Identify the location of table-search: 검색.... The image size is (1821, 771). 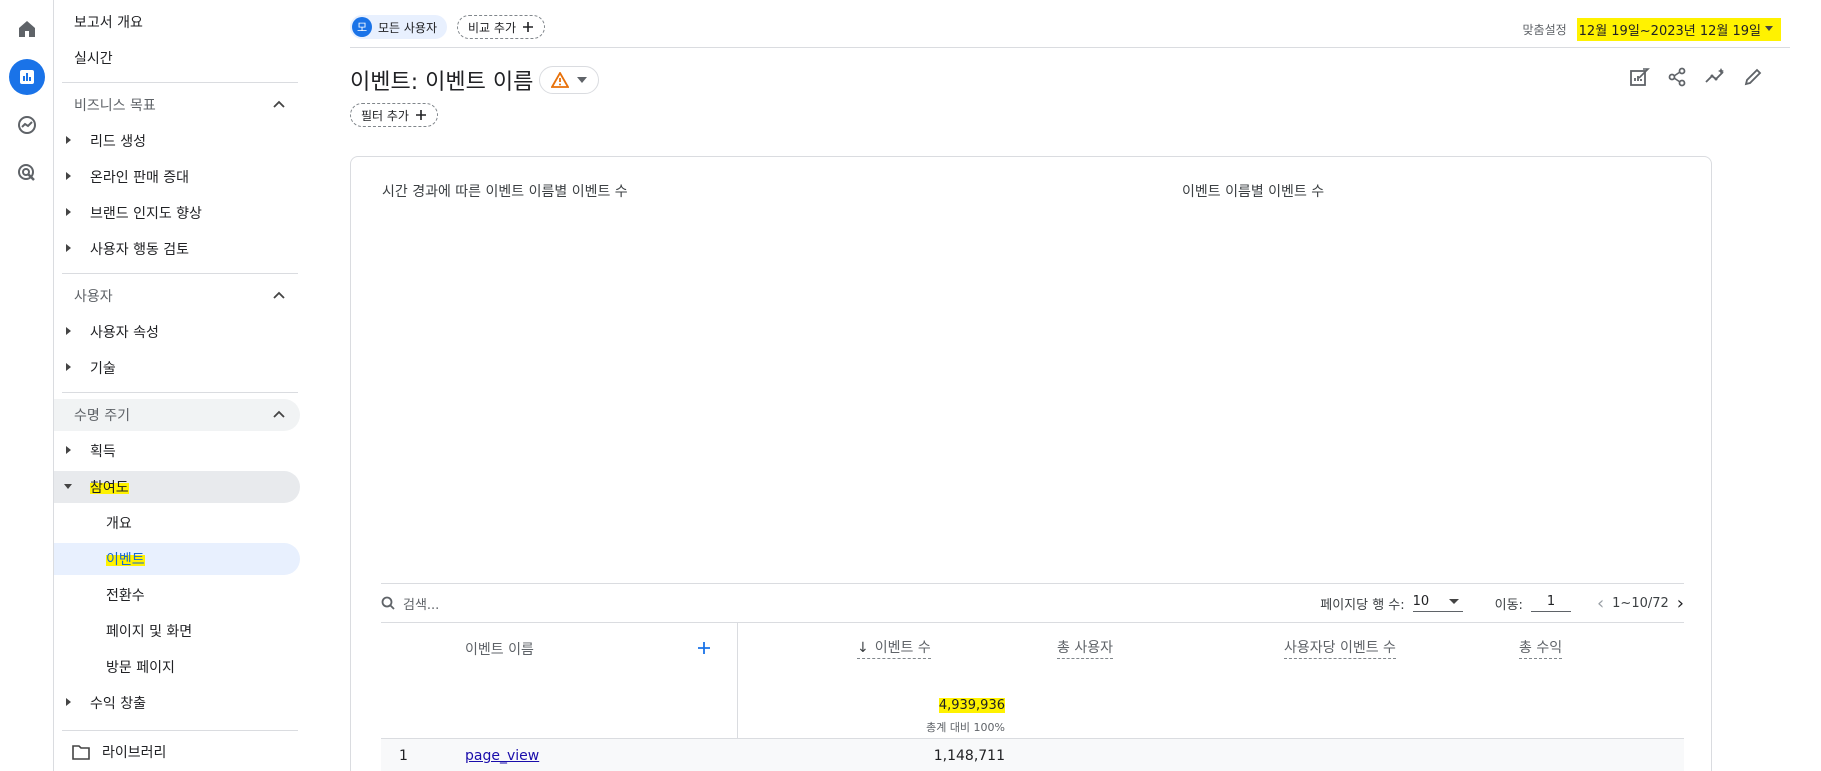
(410, 603).